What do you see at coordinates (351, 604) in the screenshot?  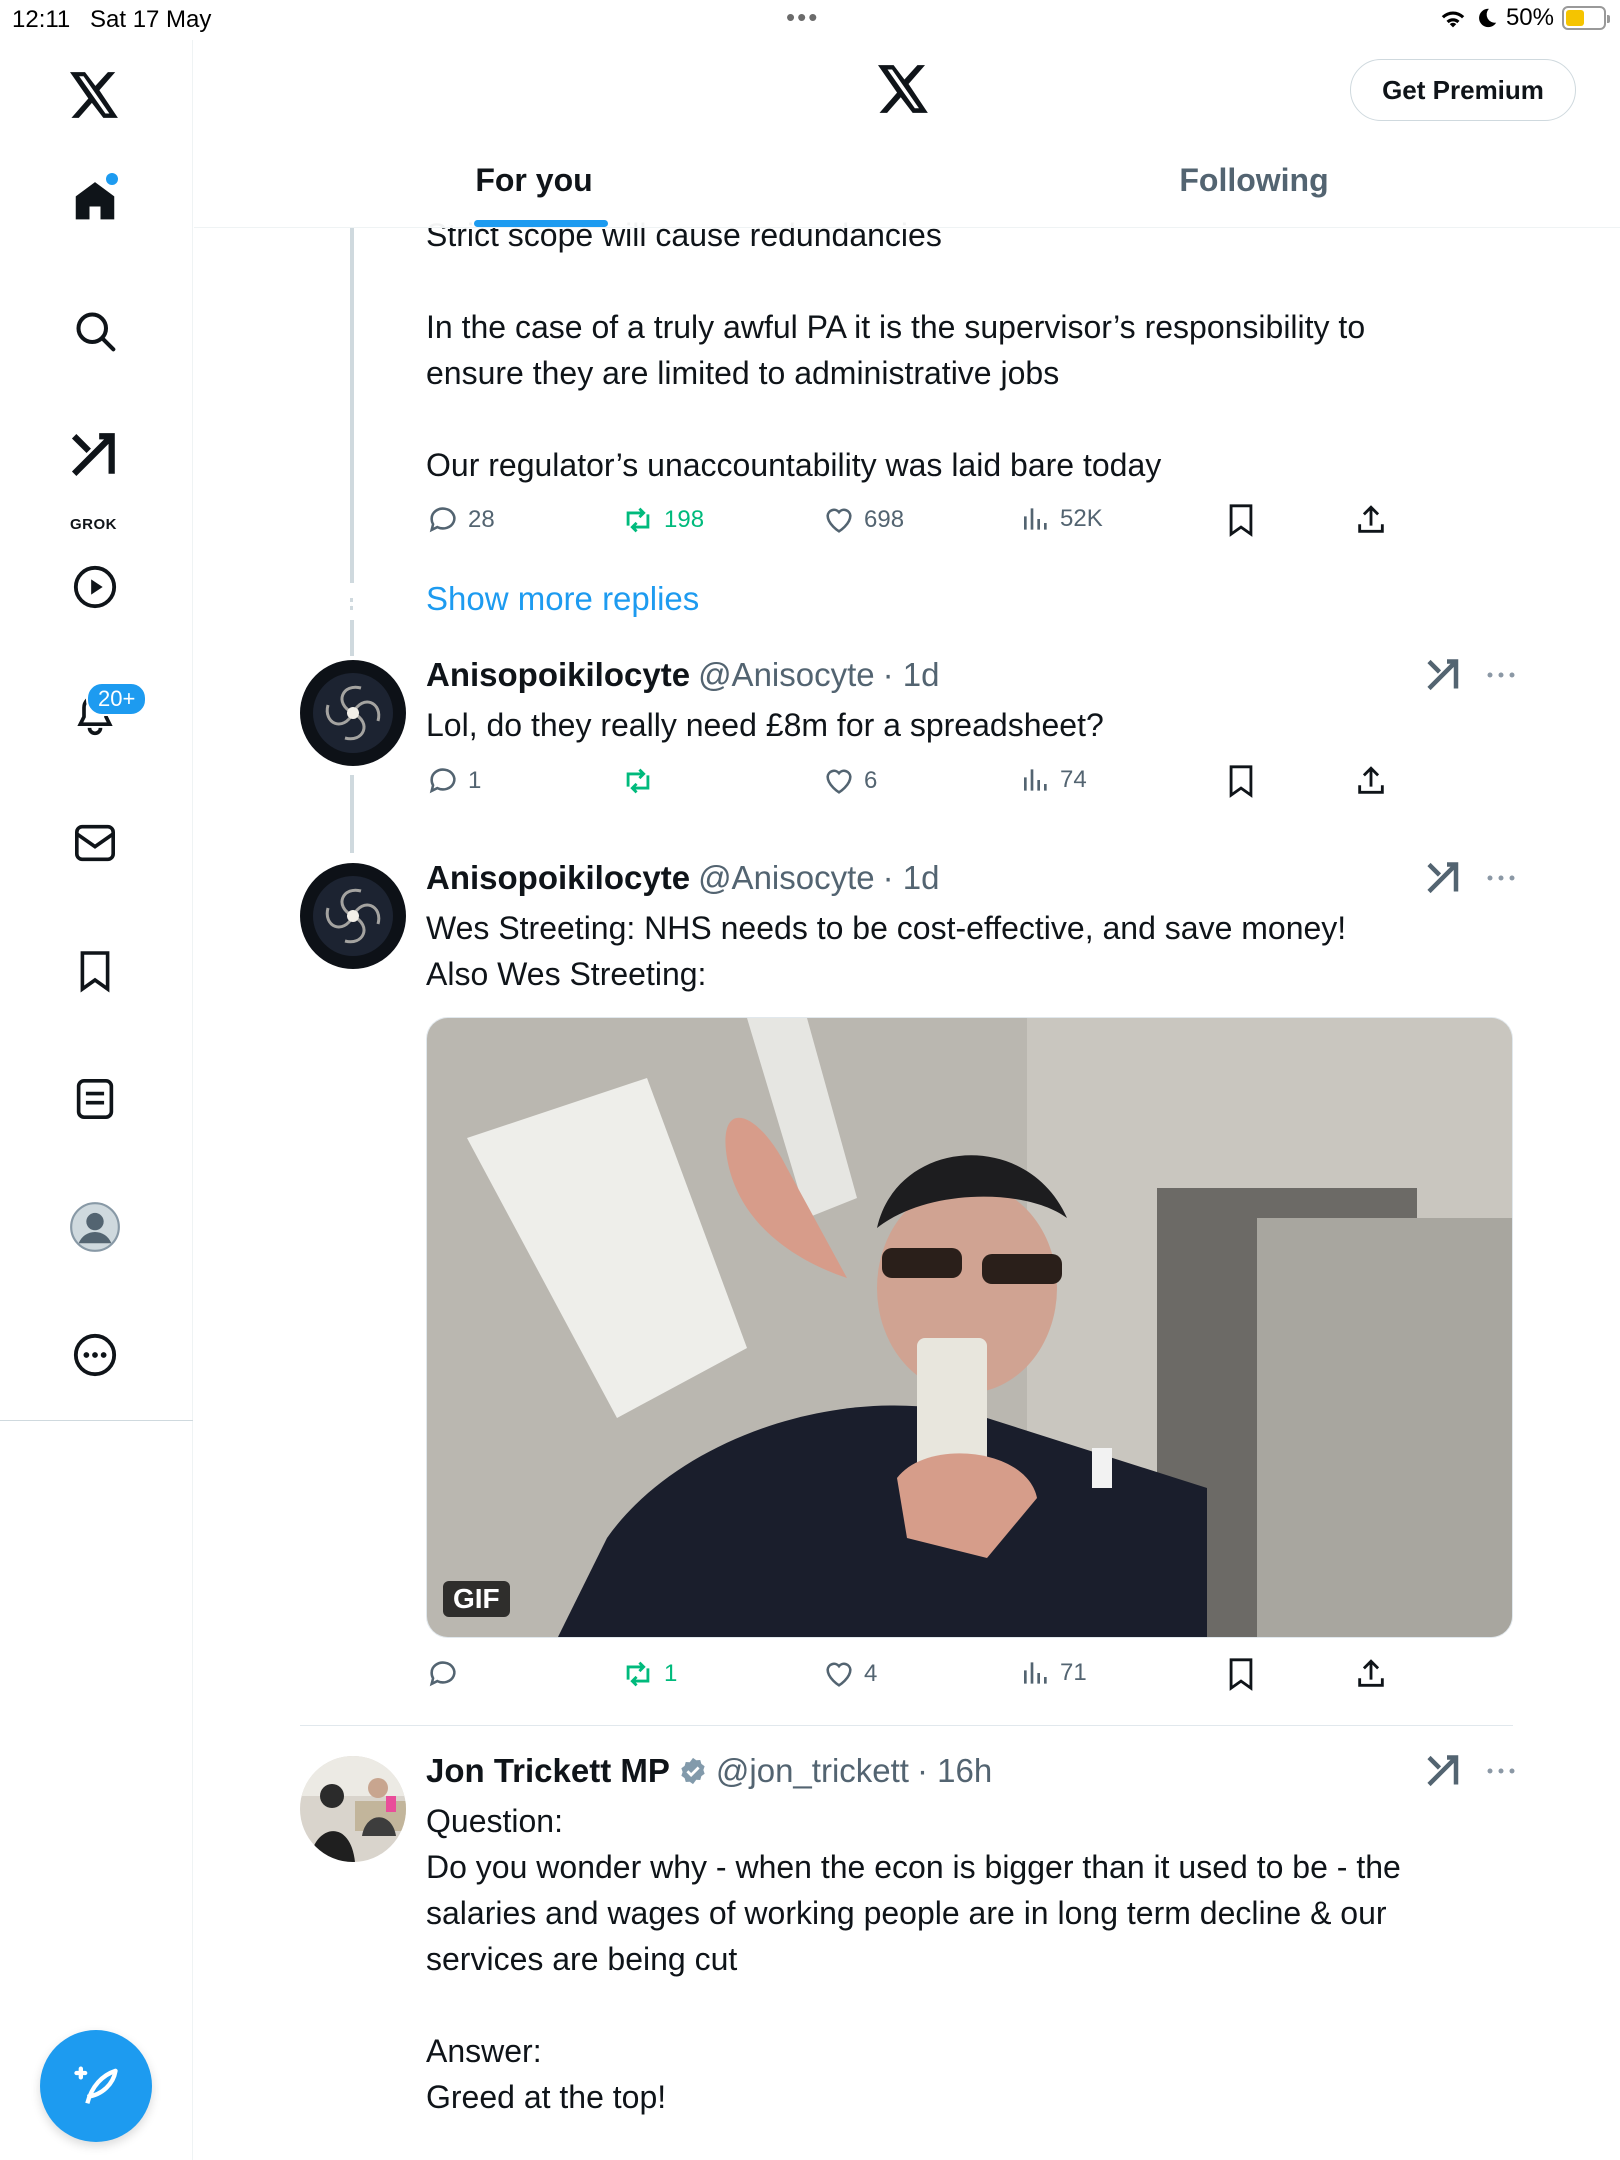 I see `thread-line-dotted` at bounding box center [351, 604].